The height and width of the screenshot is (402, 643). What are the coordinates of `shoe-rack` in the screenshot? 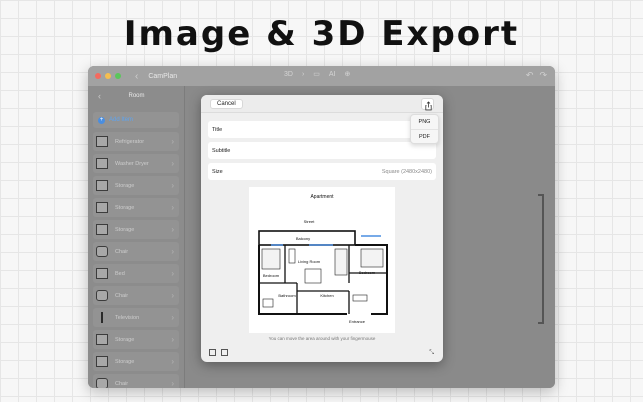 It's located at (360, 298).